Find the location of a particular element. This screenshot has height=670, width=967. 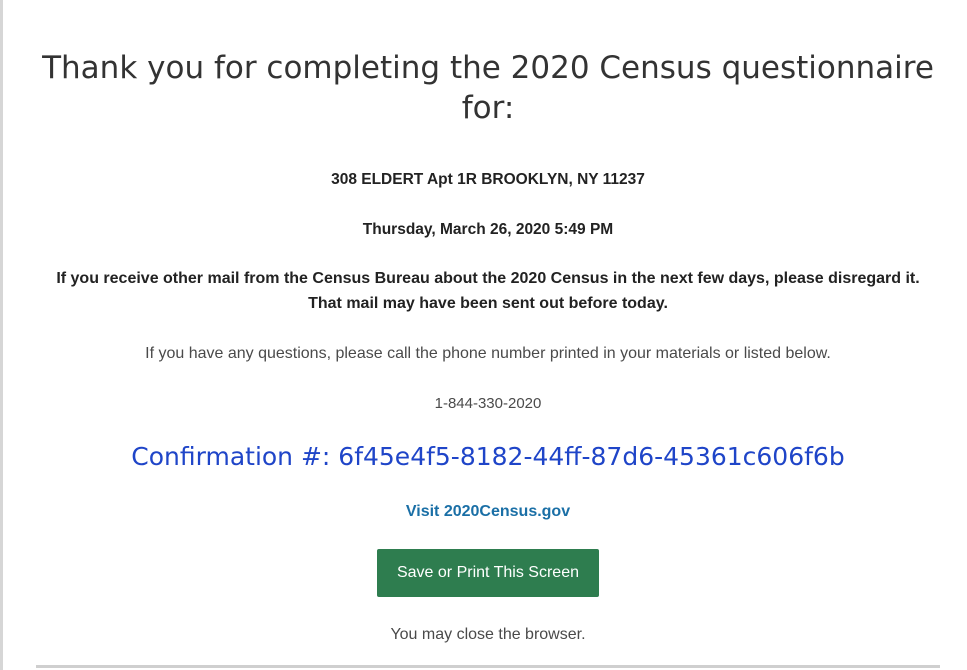

close-browser-note: You may close the browser. is located at coordinates (488, 634).